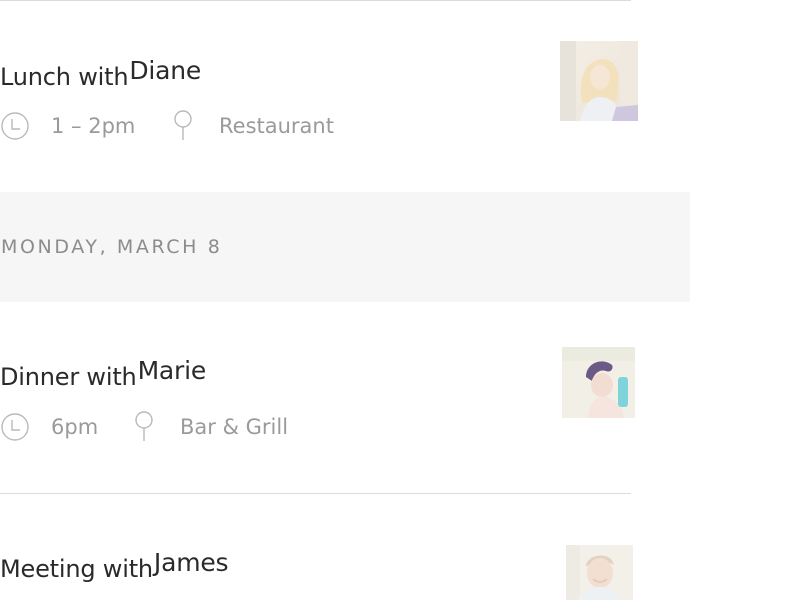 The image size is (800, 600). What do you see at coordinates (165, 70) in the screenshot?
I see `event-person-name: Diane` at bounding box center [165, 70].